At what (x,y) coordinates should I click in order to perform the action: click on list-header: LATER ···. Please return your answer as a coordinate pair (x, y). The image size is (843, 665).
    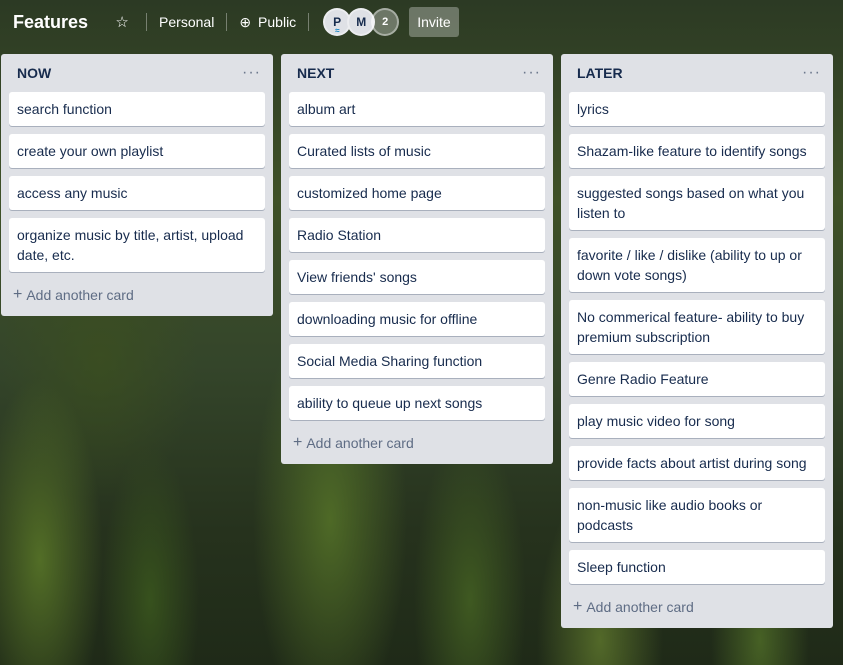
    Looking at the image, I should click on (697, 73).